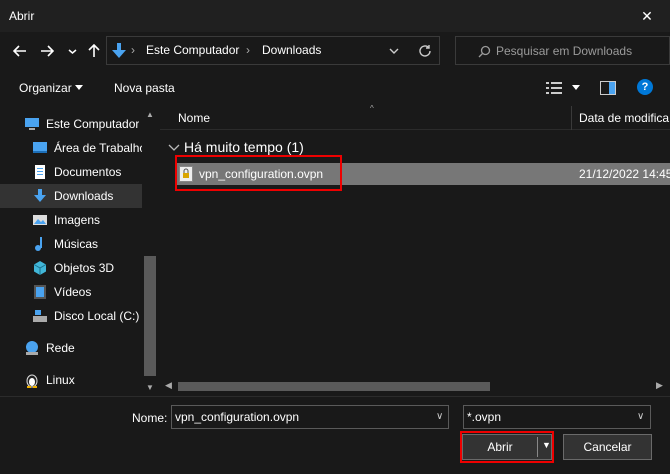  What do you see at coordinates (71, 268) in the screenshot?
I see `sidebar-item-objetos-3d: Objetos 3D` at bounding box center [71, 268].